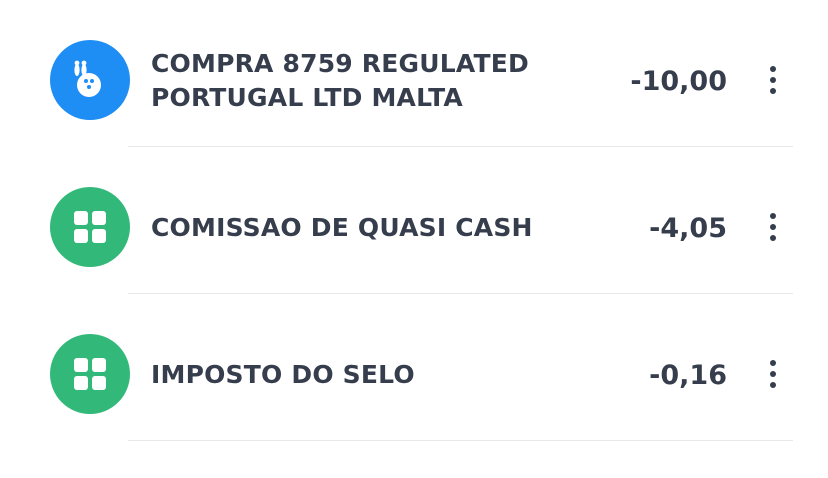 This screenshot has height=478, width=828. Describe the element at coordinates (460, 440) in the screenshot. I see `row-divider` at that location.